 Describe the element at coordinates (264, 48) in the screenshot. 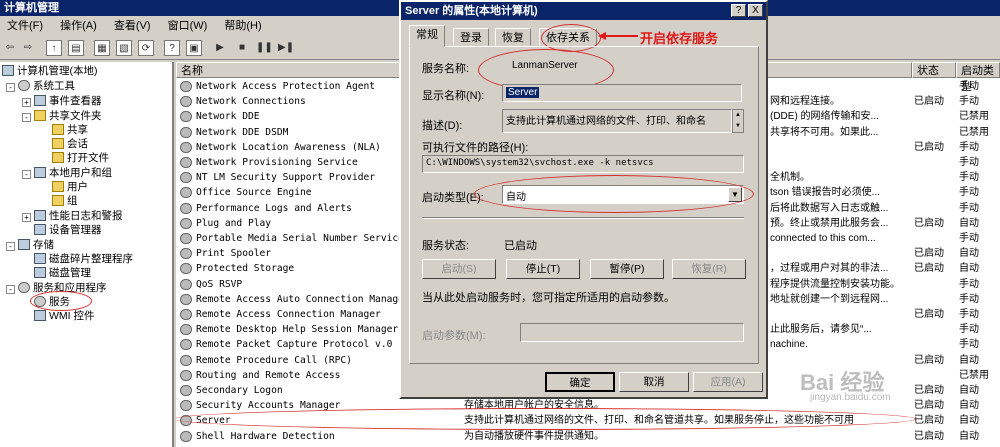

I see `pause-icon: ❚❚` at that location.